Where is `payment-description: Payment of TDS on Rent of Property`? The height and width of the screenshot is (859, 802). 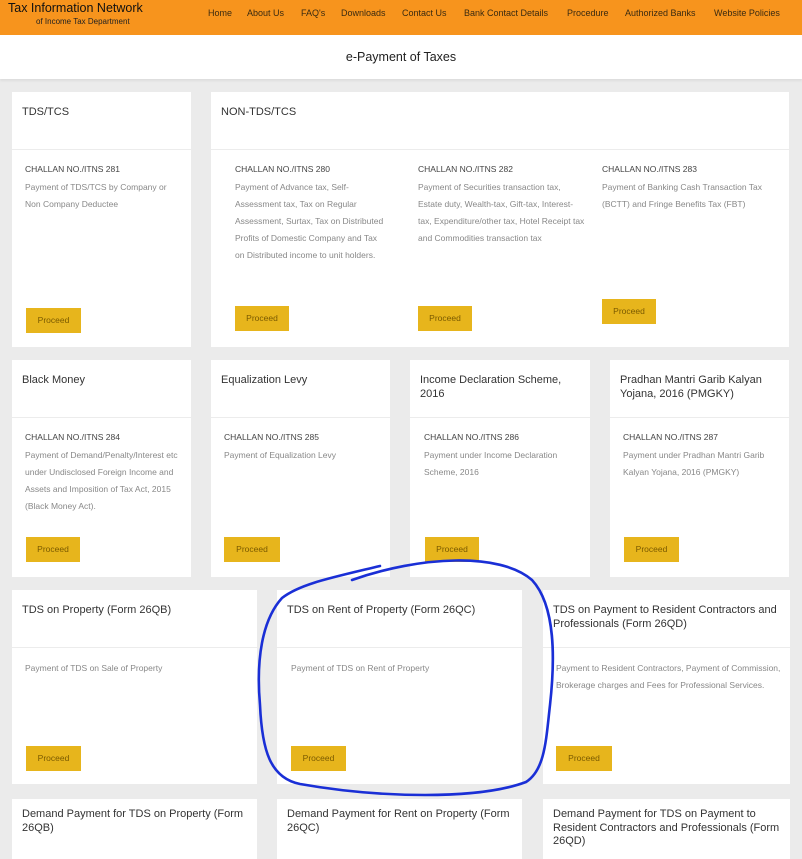 payment-description: Payment of TDS on Rent of Property is located at coordinates (360, 668).